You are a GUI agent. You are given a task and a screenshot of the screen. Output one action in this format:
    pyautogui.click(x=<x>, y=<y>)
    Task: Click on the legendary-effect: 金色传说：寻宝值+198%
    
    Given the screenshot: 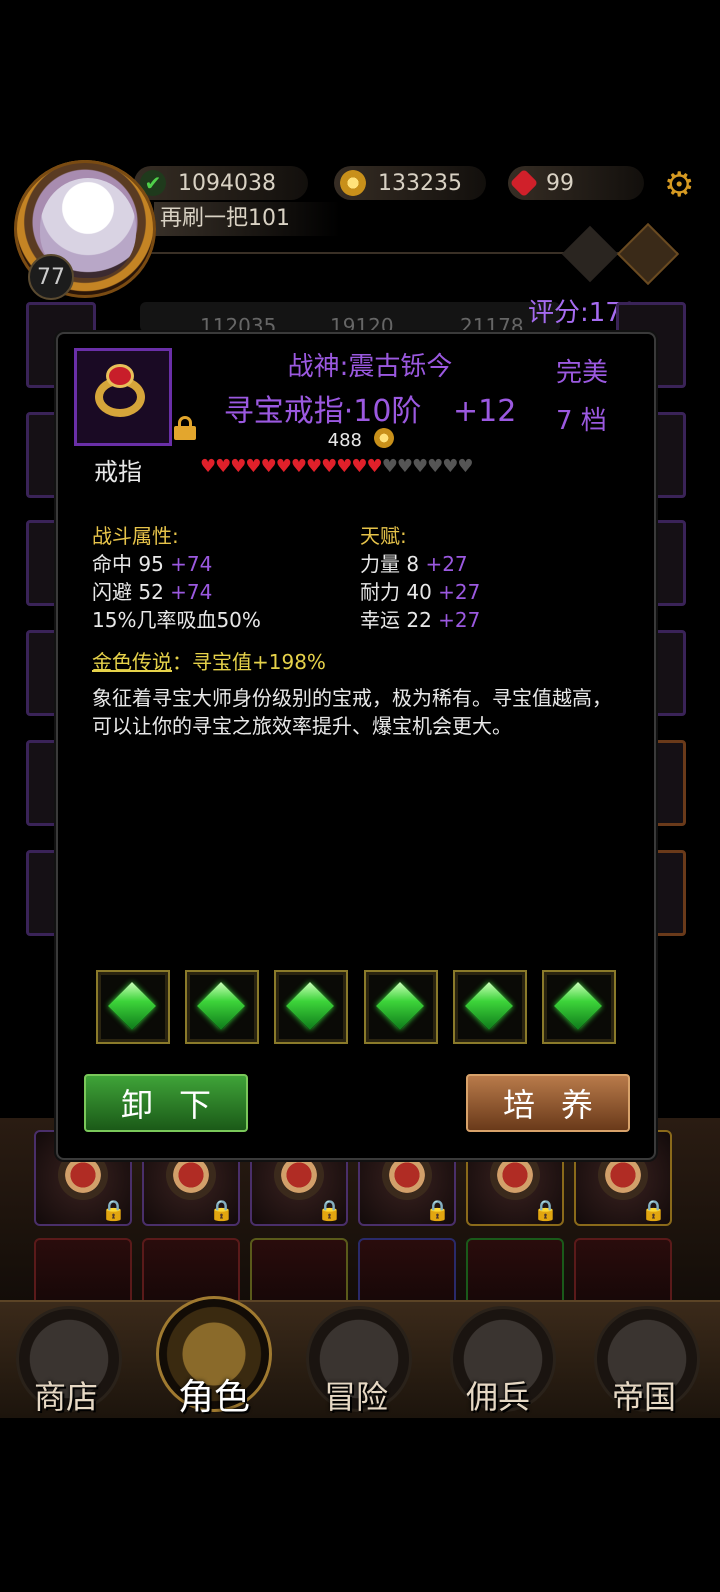 What is the action you would take?
    pyautogui.click(x=209, y=662)
    